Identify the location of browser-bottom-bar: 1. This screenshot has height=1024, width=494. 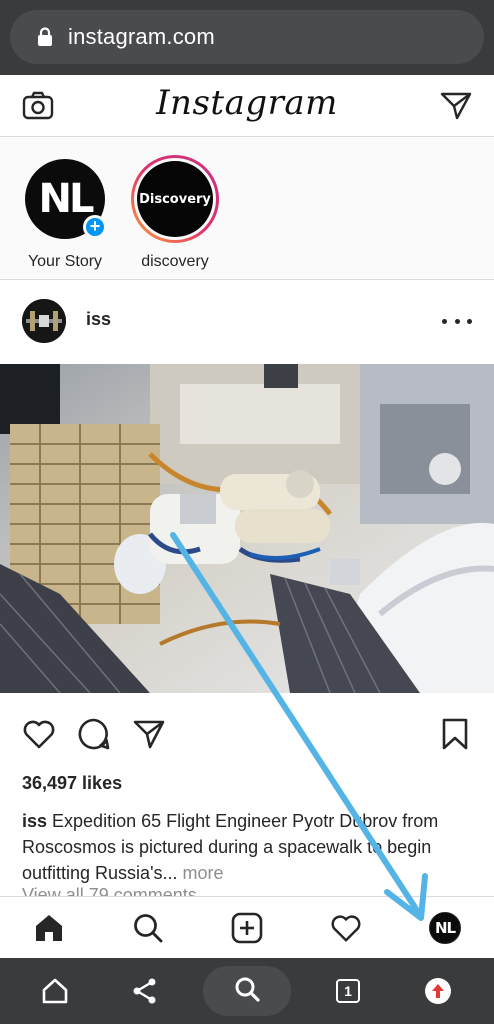
(247, 991).